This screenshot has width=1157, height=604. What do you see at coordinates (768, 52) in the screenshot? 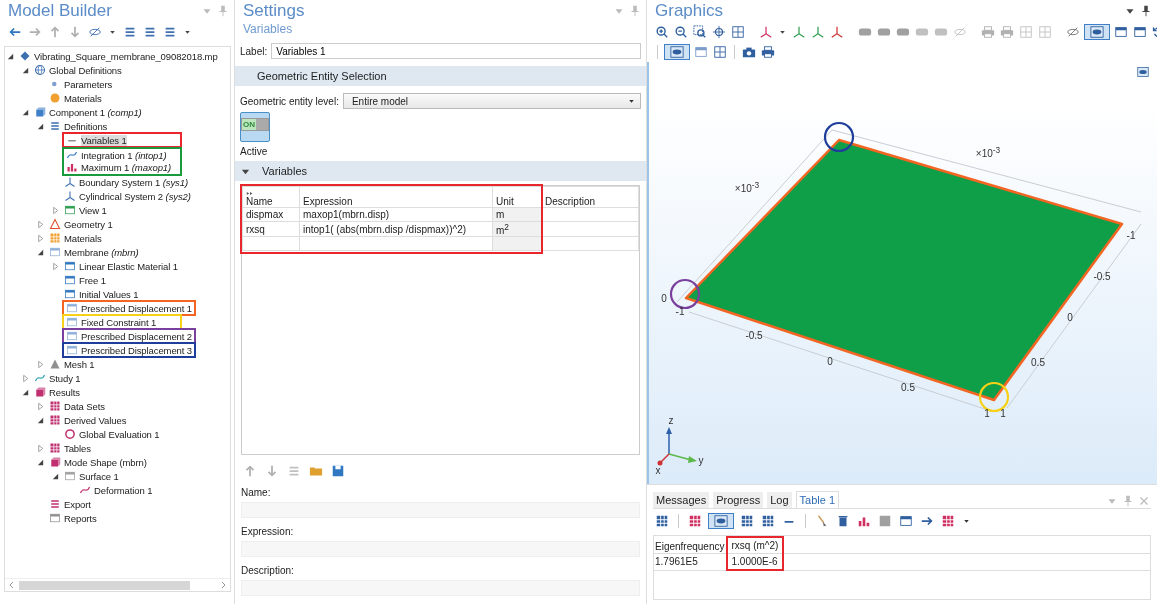
I see `printer-icon` at bounding box center [768, 52].